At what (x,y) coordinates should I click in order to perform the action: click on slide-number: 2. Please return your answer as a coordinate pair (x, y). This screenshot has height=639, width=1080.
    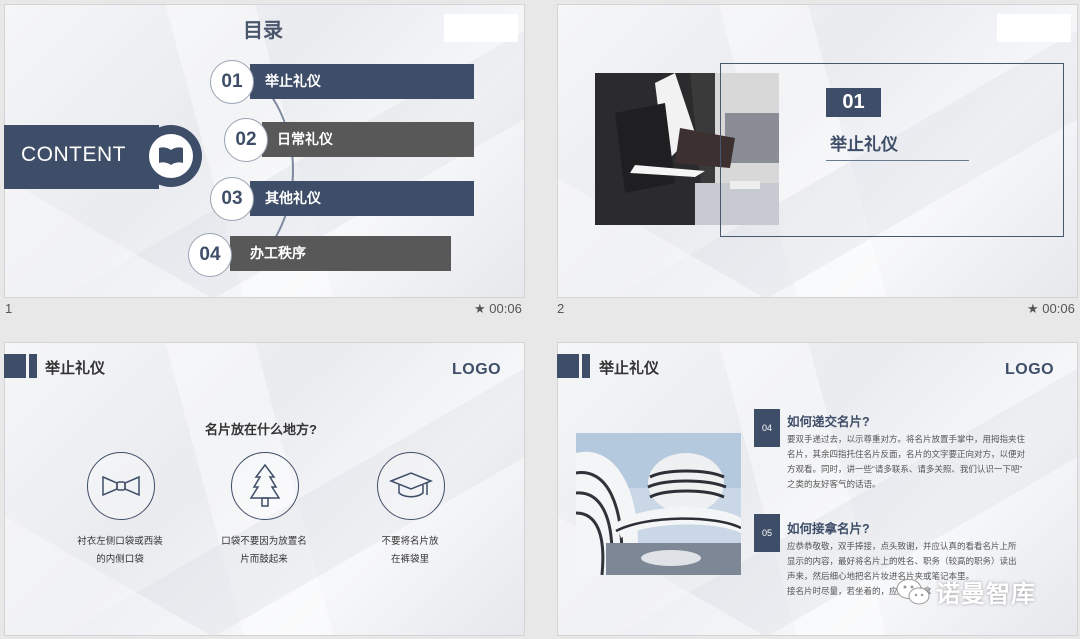
    Looking at the image, I should click on (561, 308).